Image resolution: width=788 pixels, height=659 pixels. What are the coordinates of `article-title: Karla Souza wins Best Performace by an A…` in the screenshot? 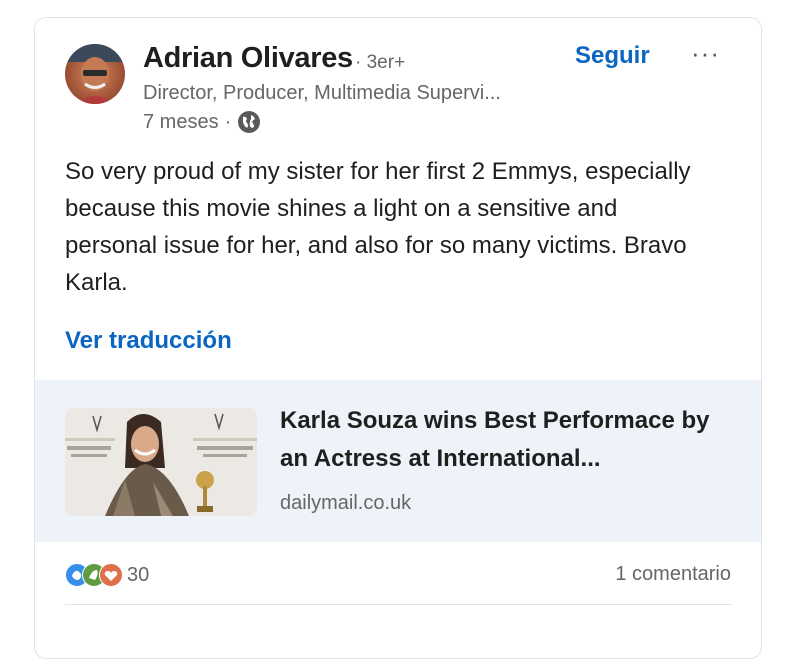 It's located at (495, 439).